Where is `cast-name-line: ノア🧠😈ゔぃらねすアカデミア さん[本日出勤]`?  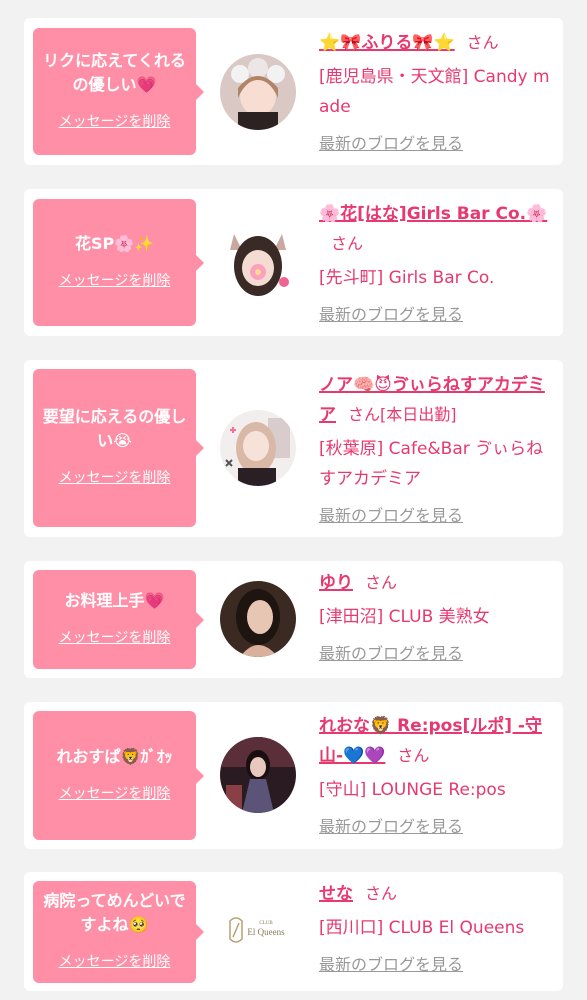
cast-name-line: ノア🧠😈ゔぃらねすアカデミア さん[本日出勤] is located at coordinates (437, 400).